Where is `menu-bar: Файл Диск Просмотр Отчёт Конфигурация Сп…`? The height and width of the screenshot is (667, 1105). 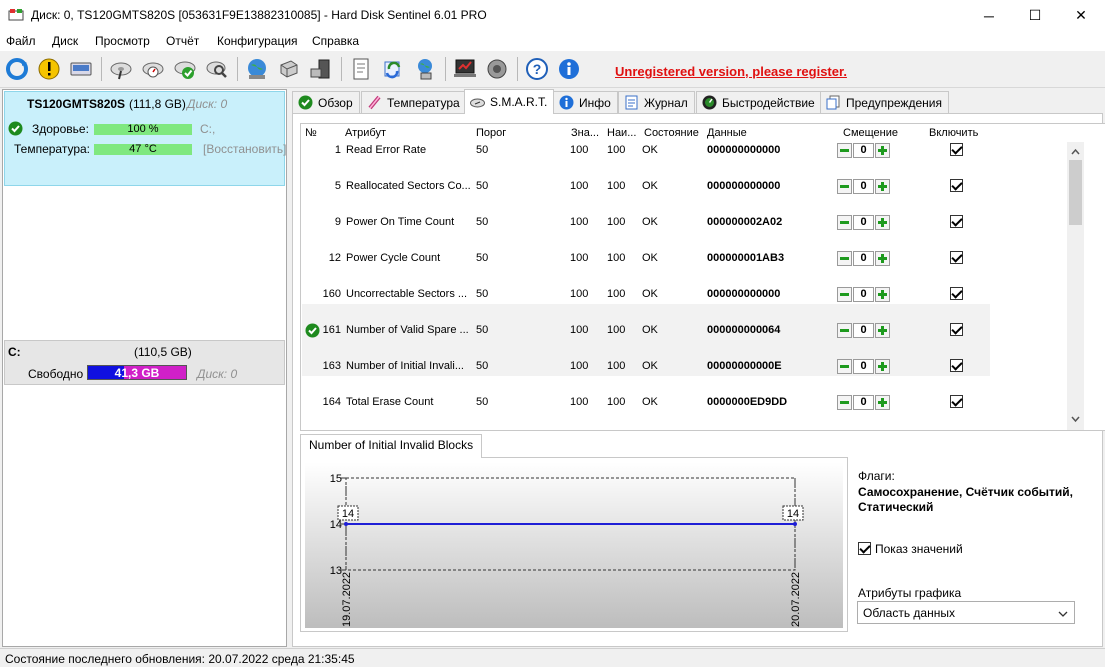
menu-bar: Файл Диск Просмотр Отчёт Конфигурация Сп… is located at coordinates (552, 41).